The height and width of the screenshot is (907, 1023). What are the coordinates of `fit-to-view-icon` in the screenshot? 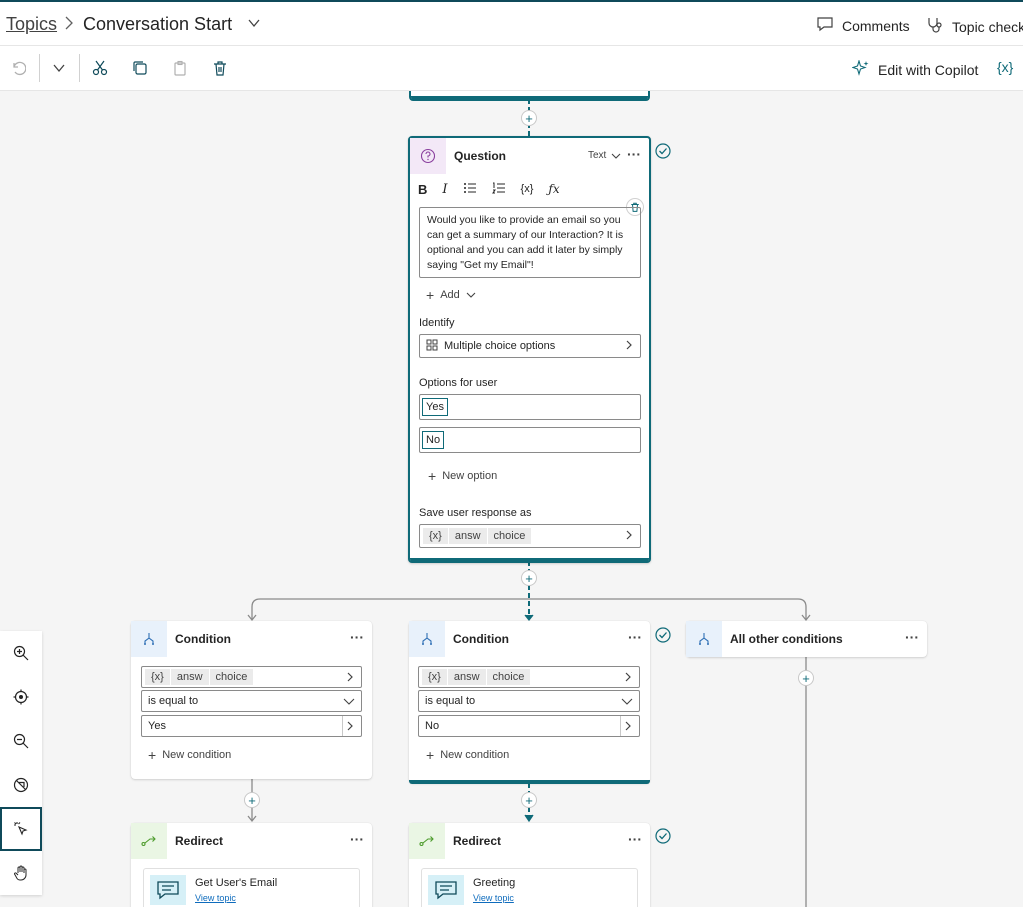 It's located at (21, 697).